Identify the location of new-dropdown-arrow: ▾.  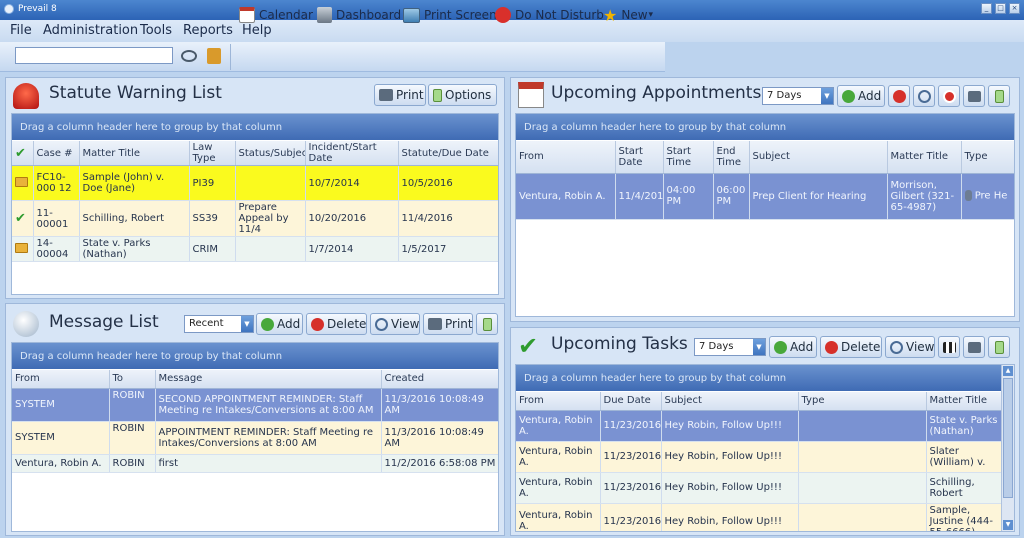
(651, 15).